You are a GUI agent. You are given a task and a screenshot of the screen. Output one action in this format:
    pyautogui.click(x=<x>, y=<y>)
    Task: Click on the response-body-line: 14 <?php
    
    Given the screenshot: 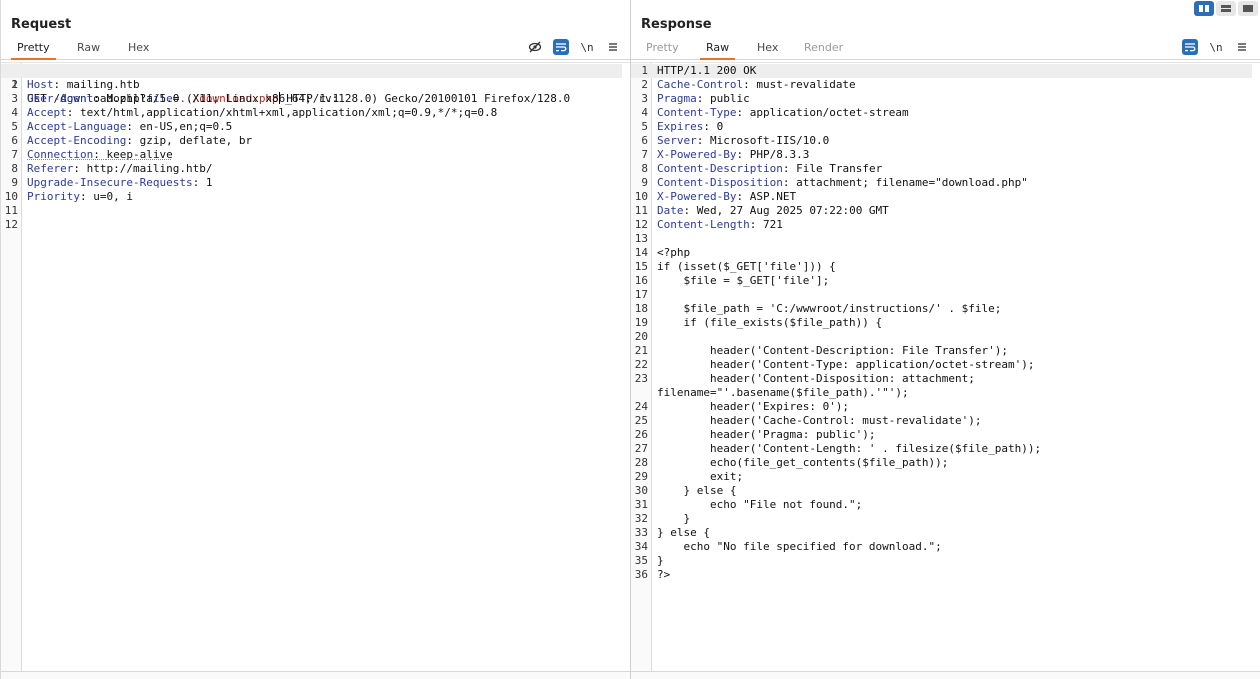 What is the action you would take?
    pyautogui.click(x=941, y=253)
    